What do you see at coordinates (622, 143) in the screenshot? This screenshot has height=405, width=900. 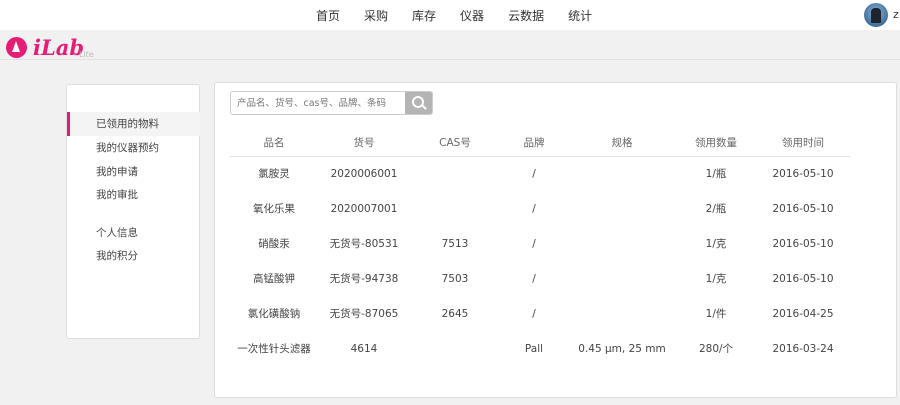 I see `header-spec: 规格` at bounding box center [622, 143].